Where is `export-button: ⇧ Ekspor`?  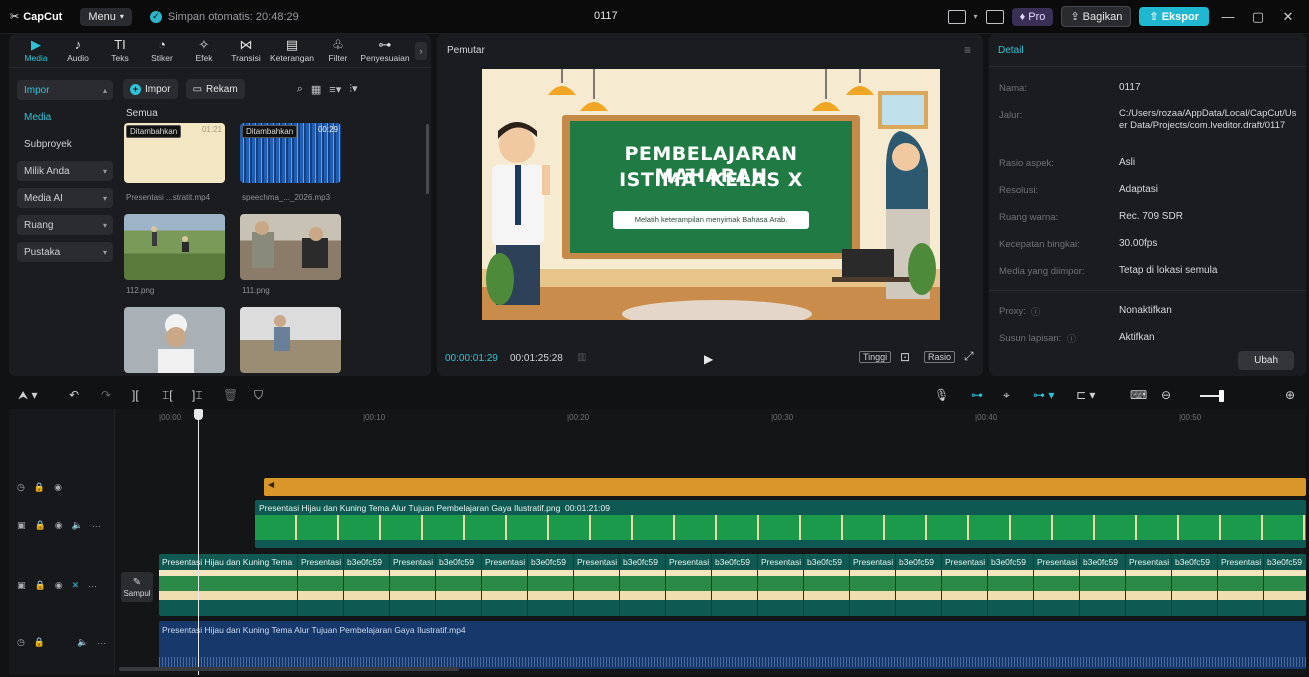
export-button: ⇧ Ekspor is located at coordinates (1174, 16).